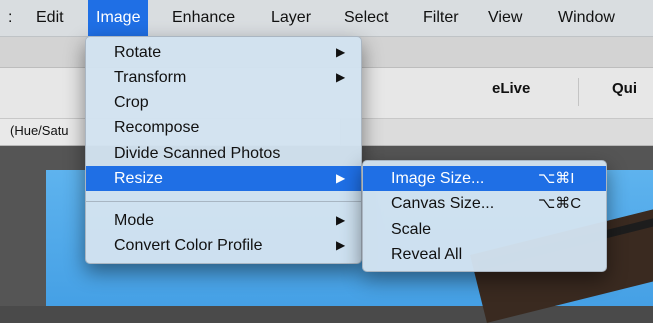 Image resolution: width=653 pixels, height=323 pixels. Describe the element at coordinates (131, 102) in the screenshot. I see `menu-item-label: Crop` at that location.